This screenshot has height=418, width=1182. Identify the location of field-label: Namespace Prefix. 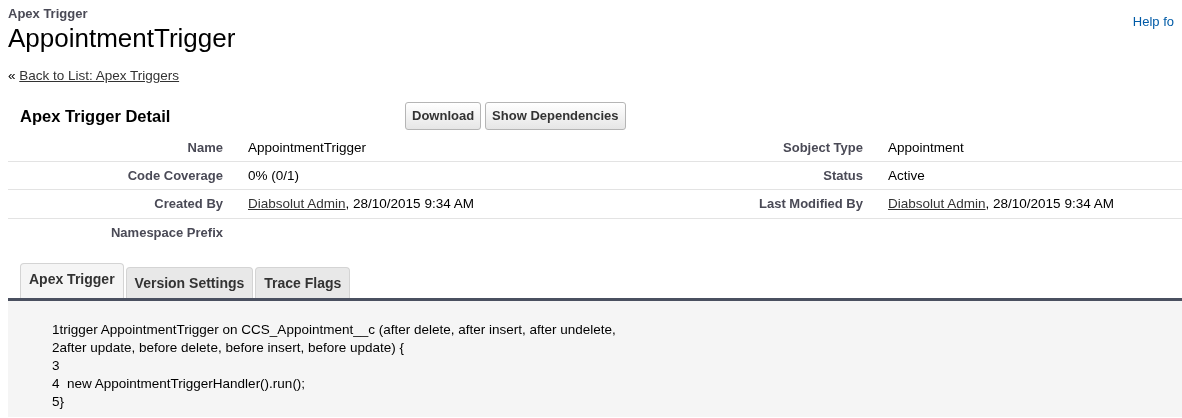
(166, 232).